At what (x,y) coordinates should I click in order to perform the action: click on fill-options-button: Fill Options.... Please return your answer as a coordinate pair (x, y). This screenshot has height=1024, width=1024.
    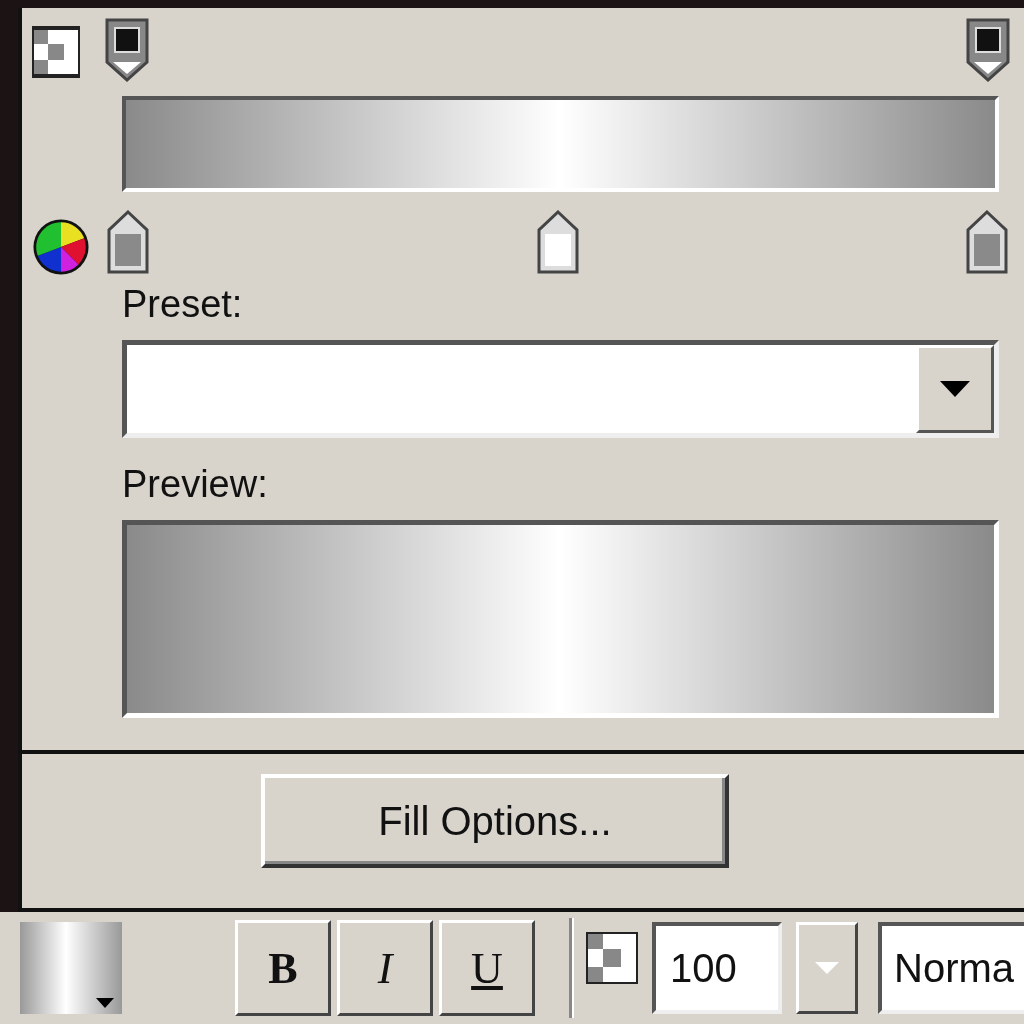
    Looking at the image, I should click on (495, 821).